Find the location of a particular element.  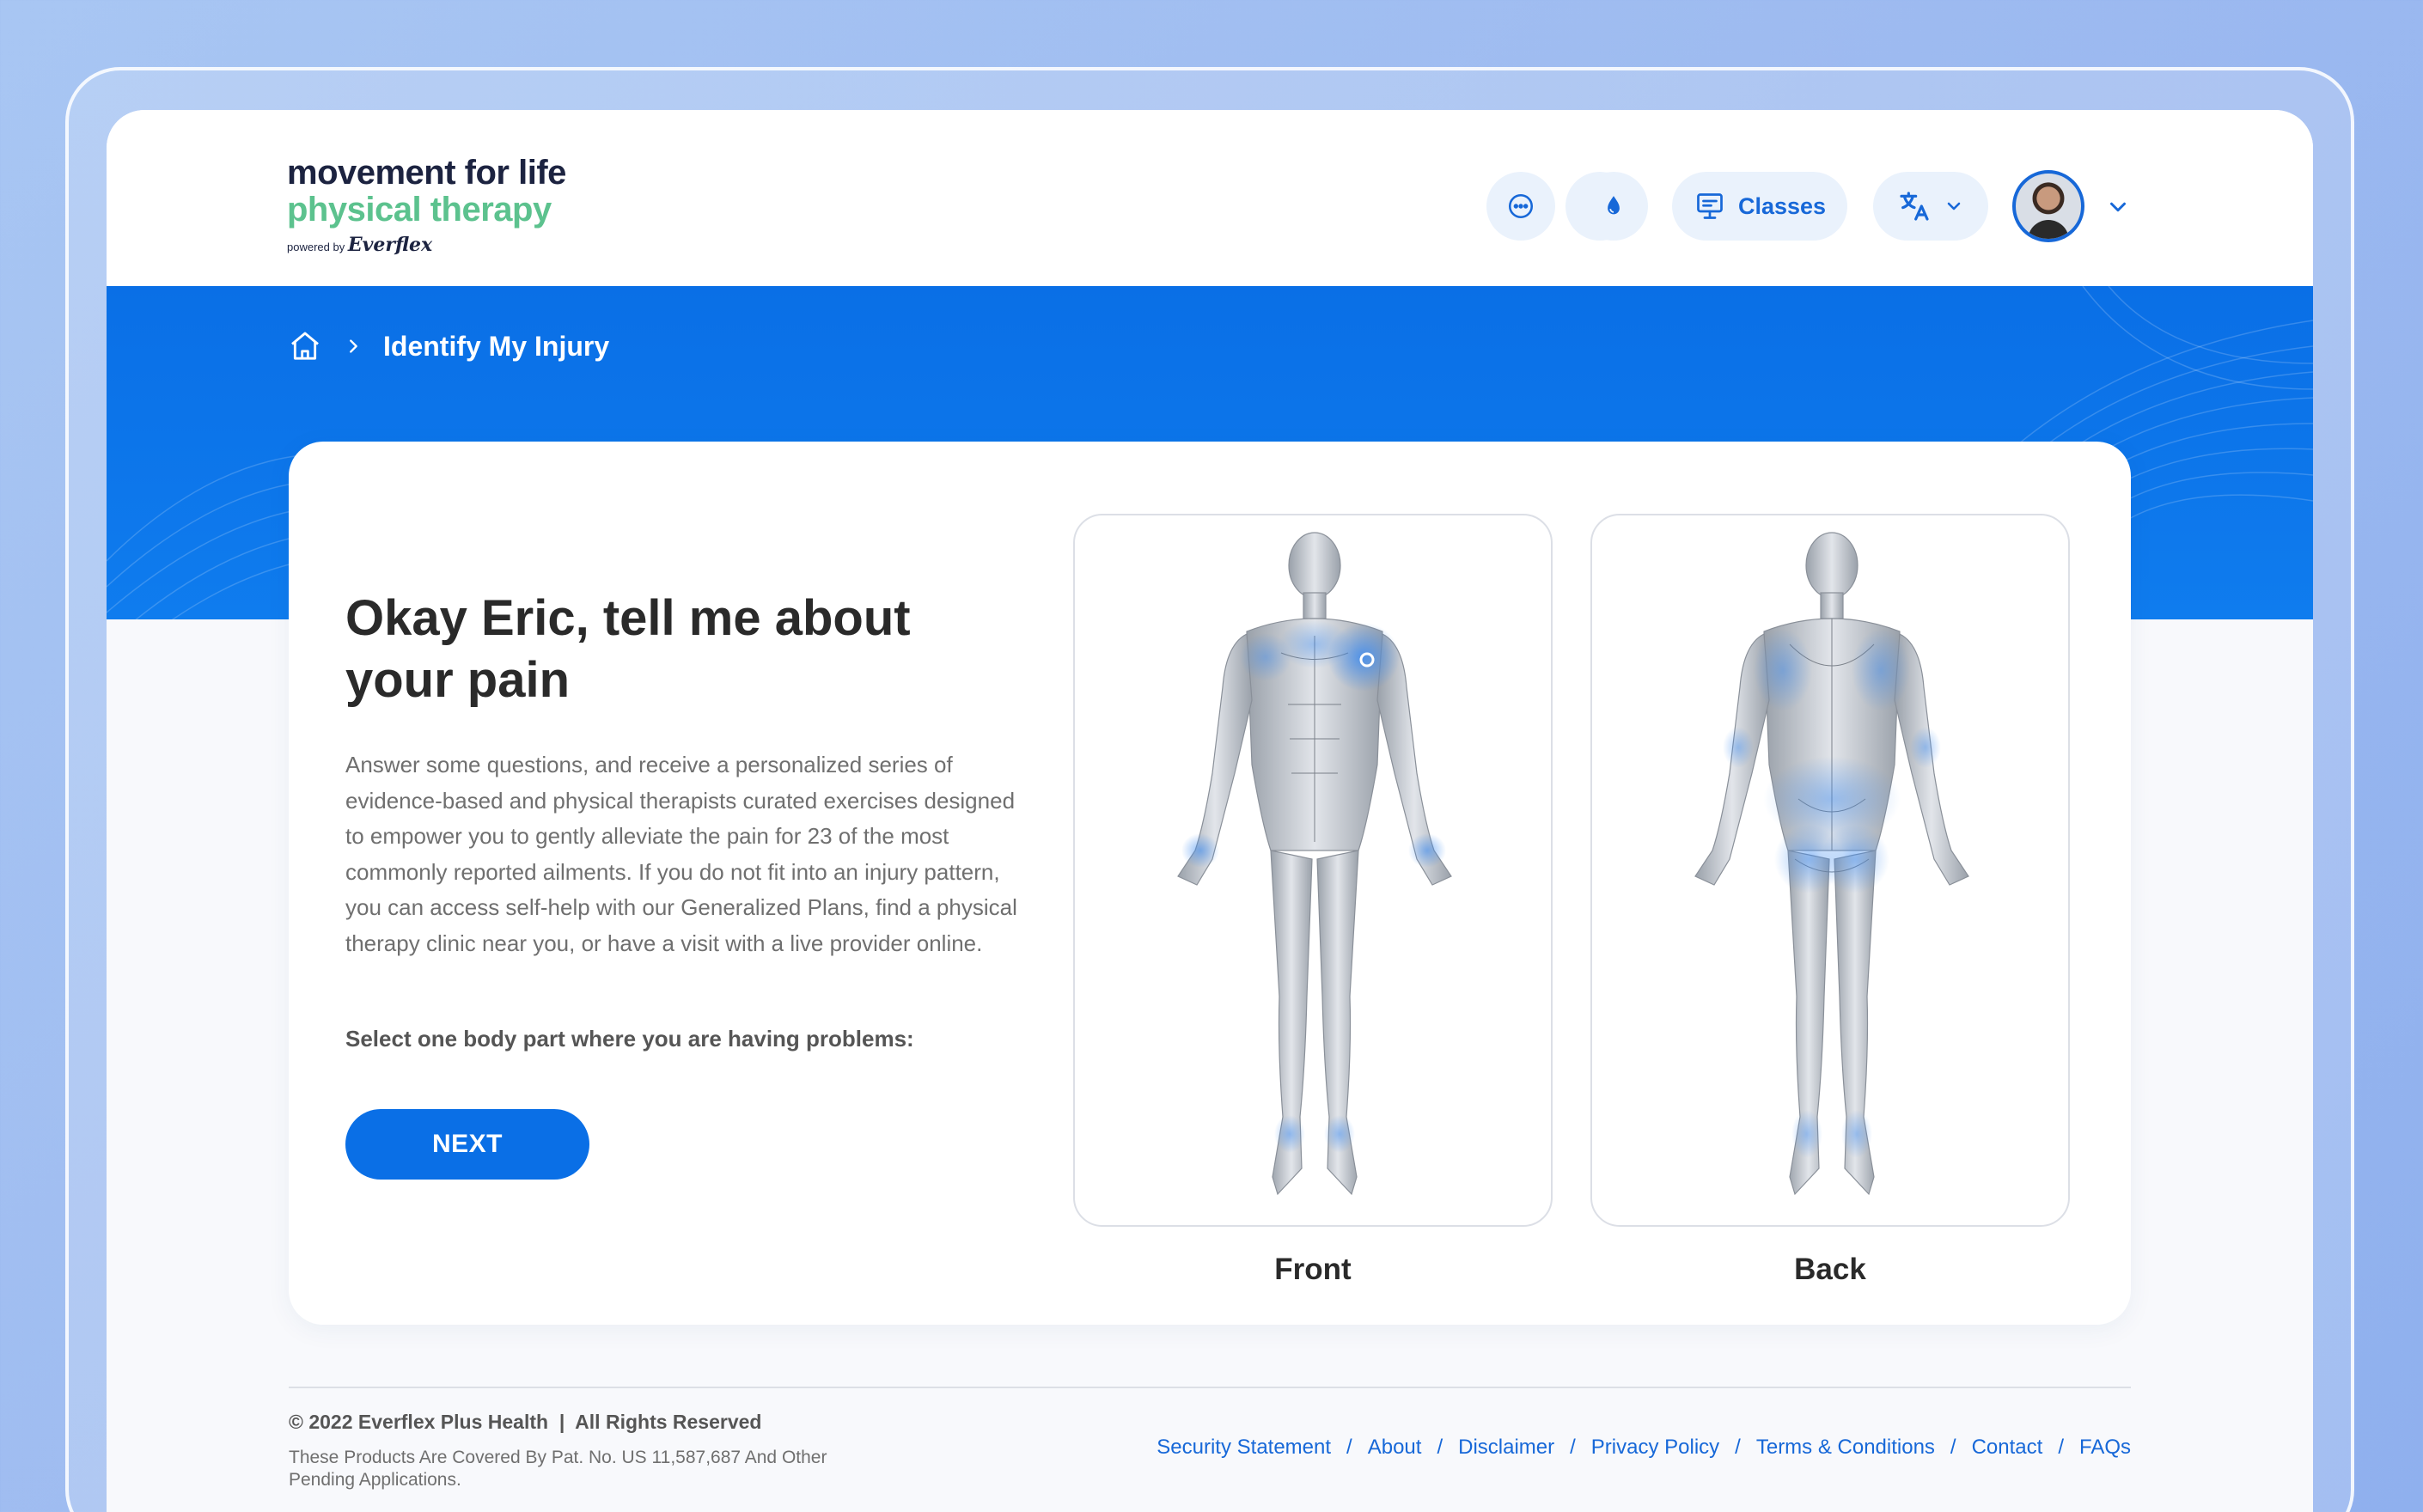

classes-button: Classes is located at coordinates (1759, 206).